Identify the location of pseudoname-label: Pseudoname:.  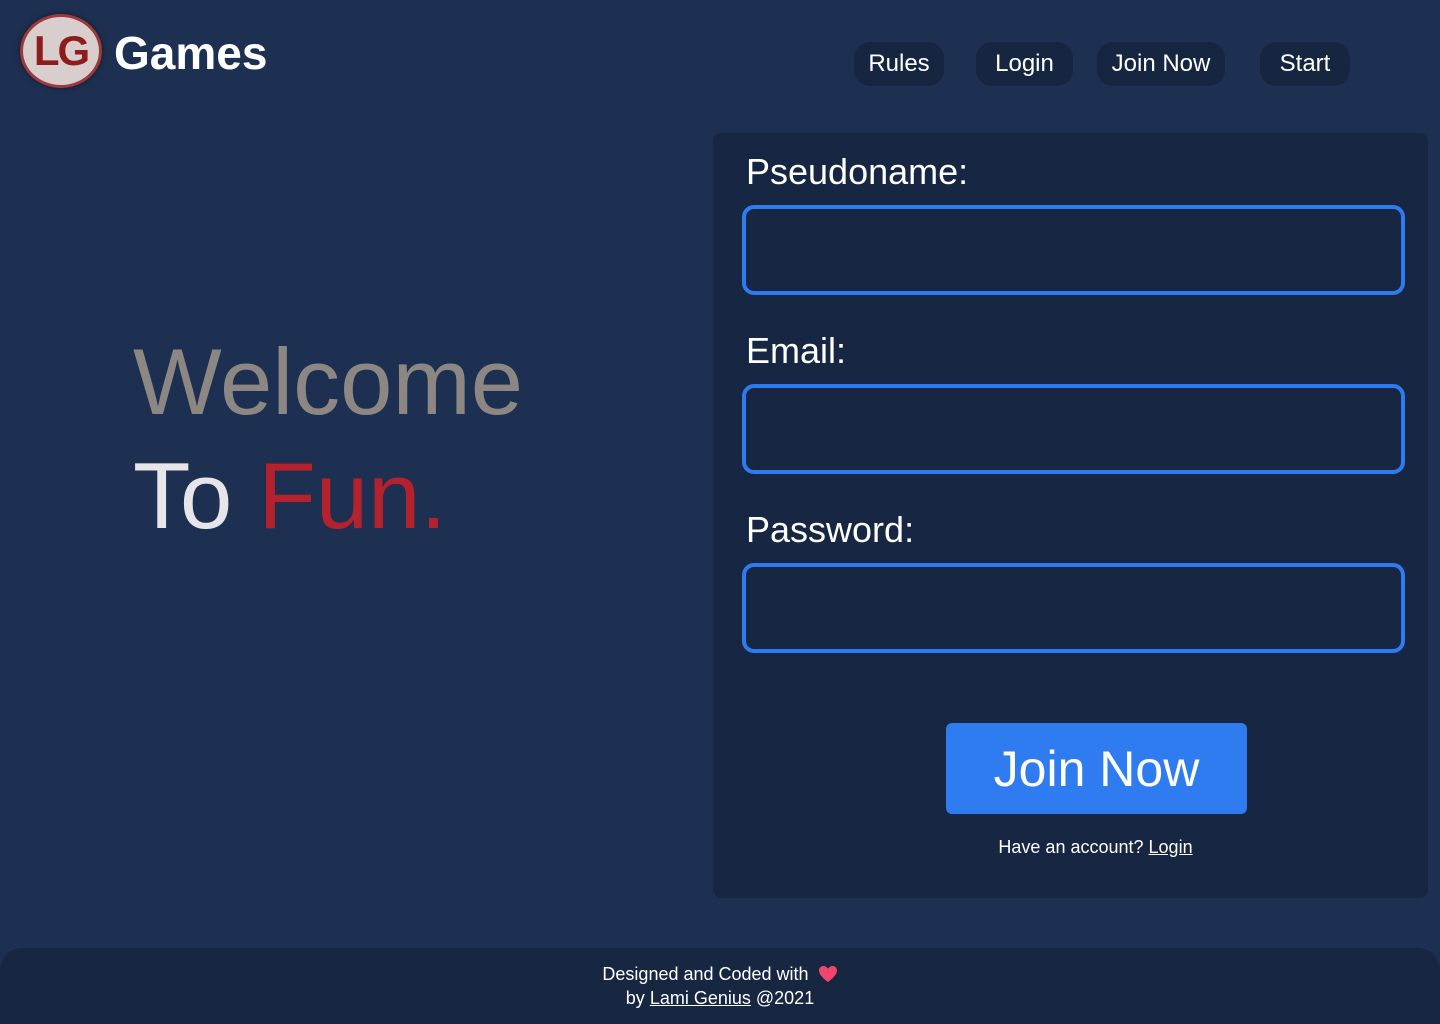
(857, 171).